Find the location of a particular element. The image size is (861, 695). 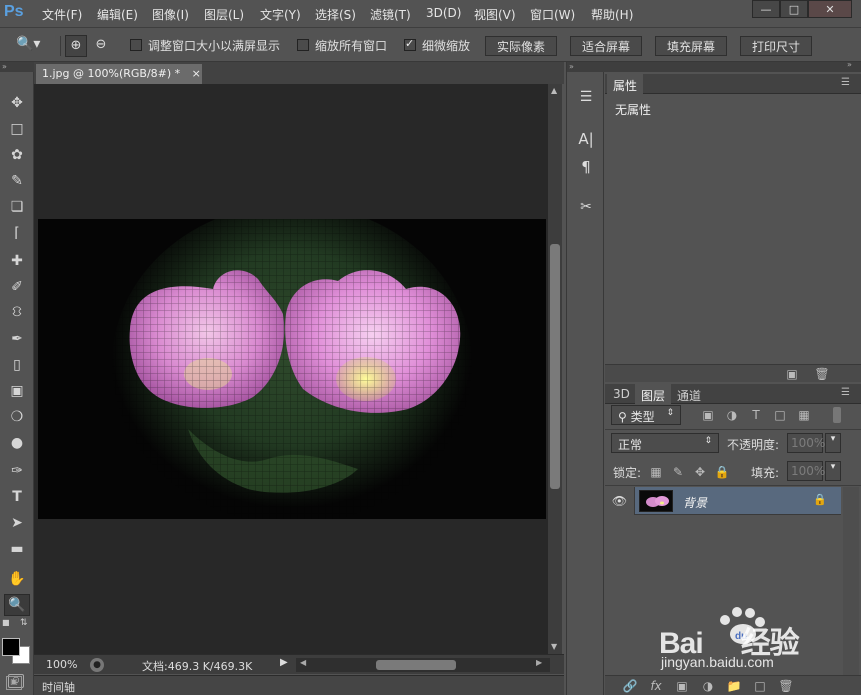

scroll-up-arrow-icon: ▲ is located at coordinates (554, 90).